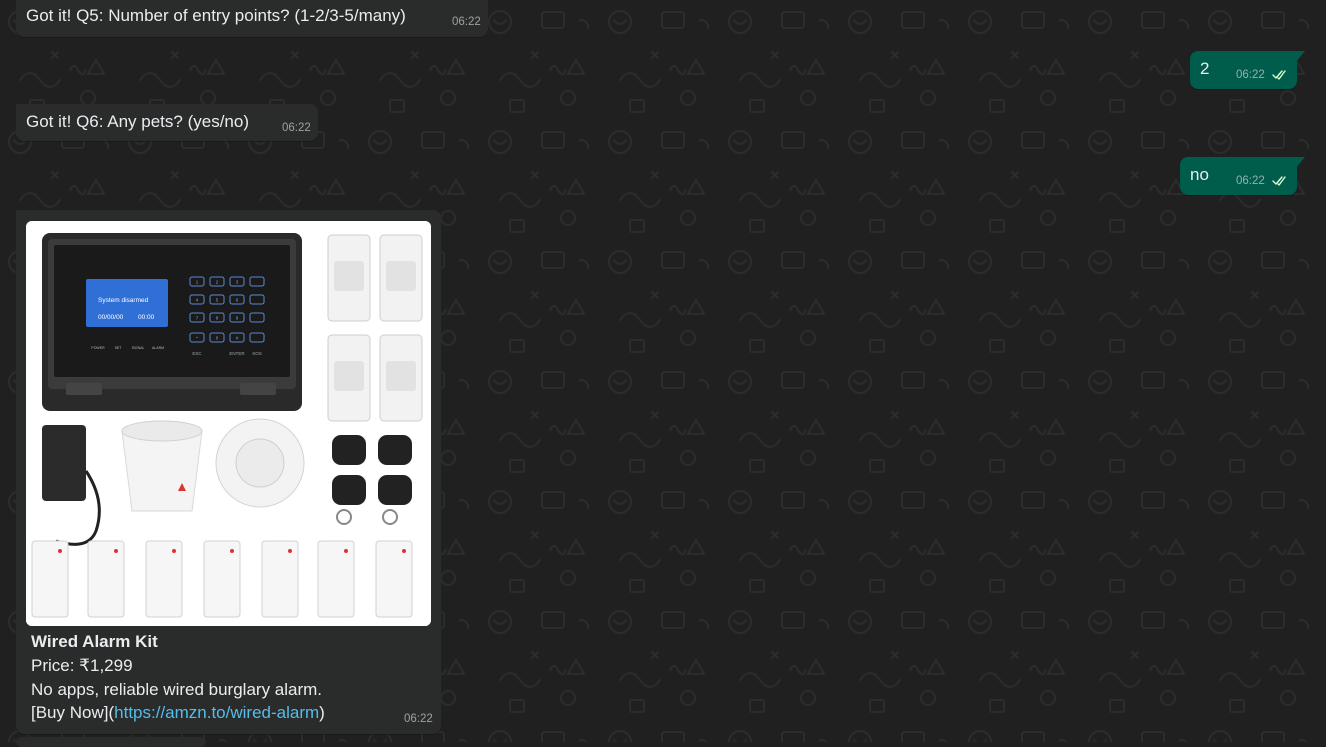 The height and width of the screenshot is (747, 1326). I want to click on panel-status-text: System disarmed, so click(123, 300).